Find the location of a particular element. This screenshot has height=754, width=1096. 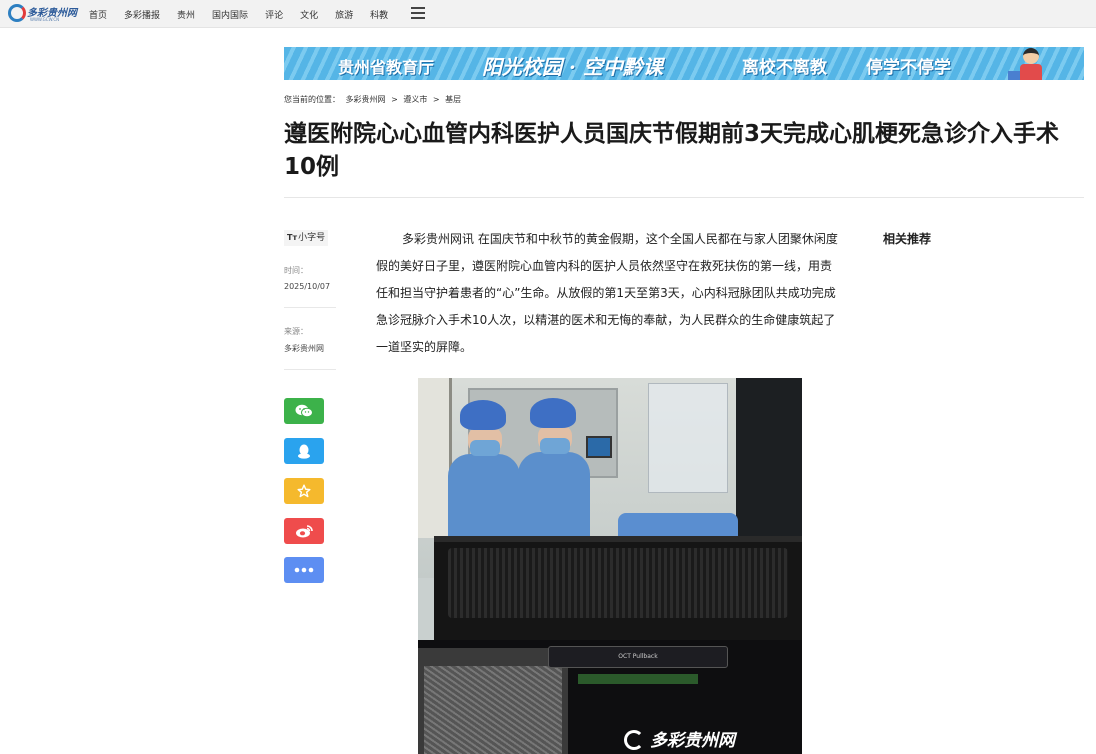

nav-item-culture: 文化 is located at coordinates (309, 14).